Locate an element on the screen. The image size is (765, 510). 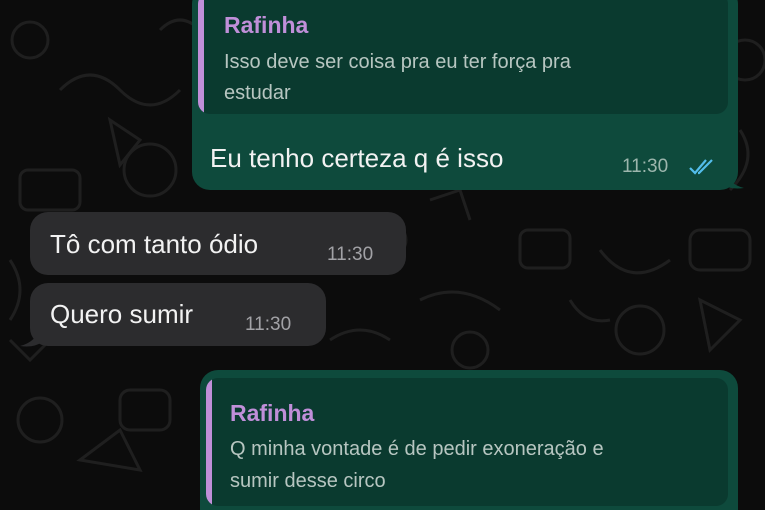
quote-text-line2: sumir desse circo is located at coordinates (308, 481).